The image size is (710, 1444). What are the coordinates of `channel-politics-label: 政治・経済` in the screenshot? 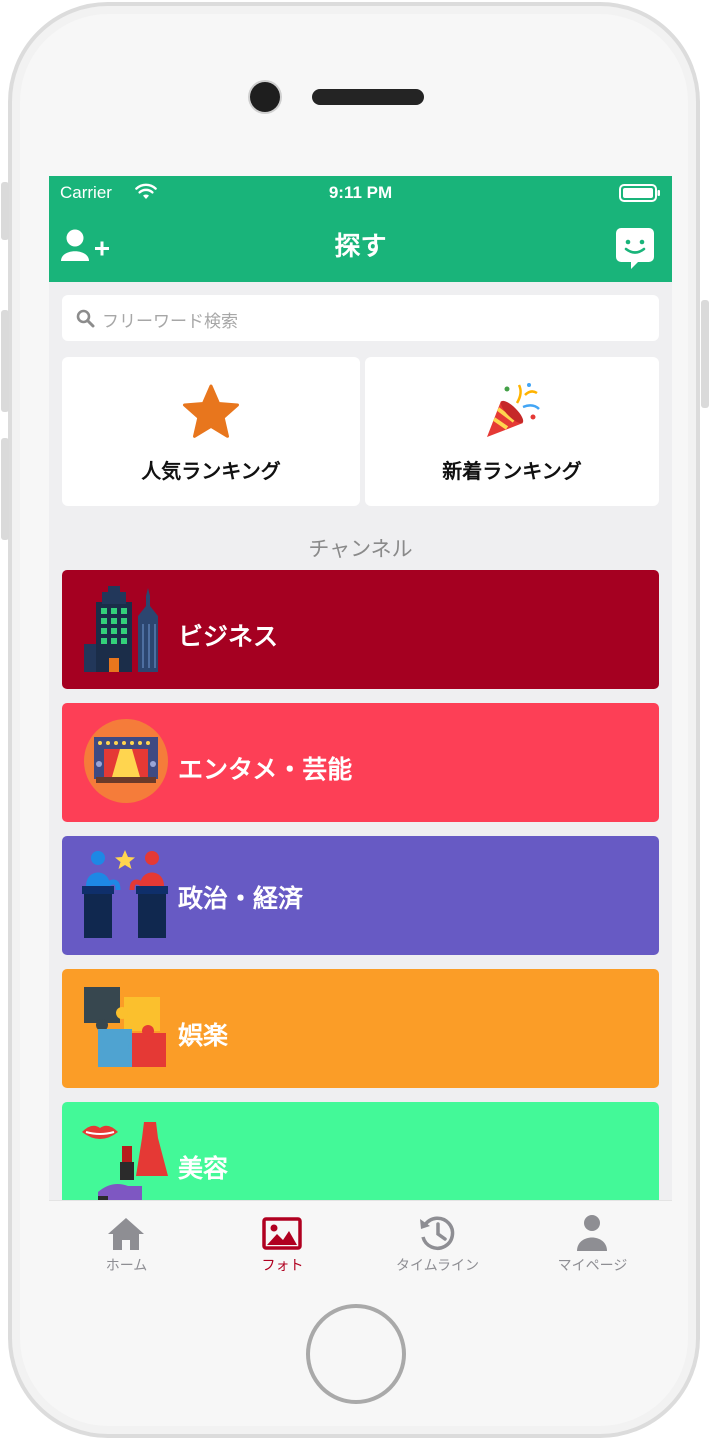 It's located at (241, 898).